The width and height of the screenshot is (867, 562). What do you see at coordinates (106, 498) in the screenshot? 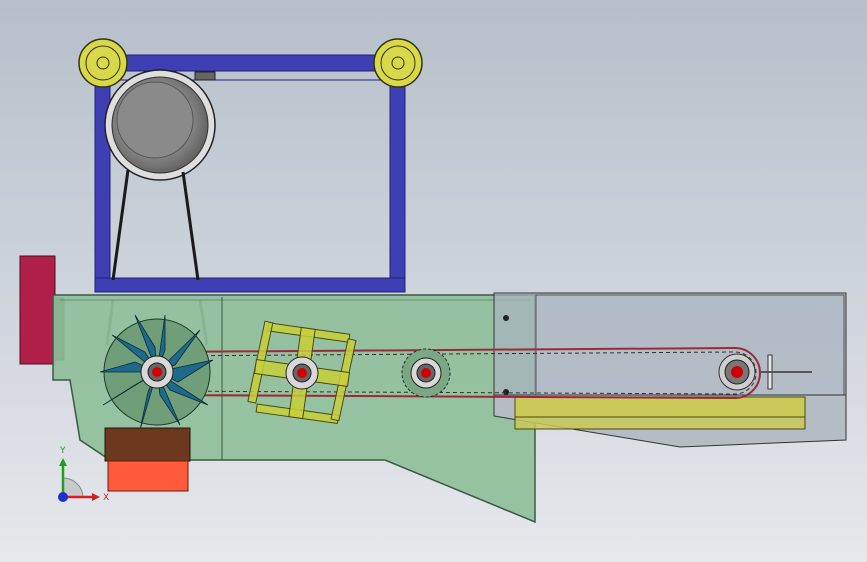
I see `axis-x-label: X` at bounding box center [106, 498].